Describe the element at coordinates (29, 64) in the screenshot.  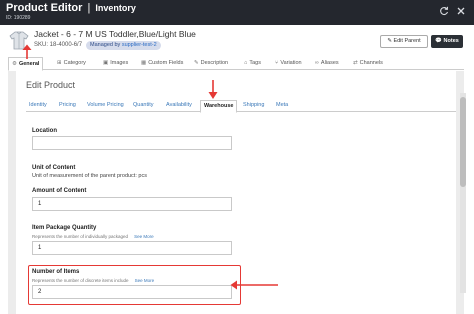
I see `tab-label: General` at that location.